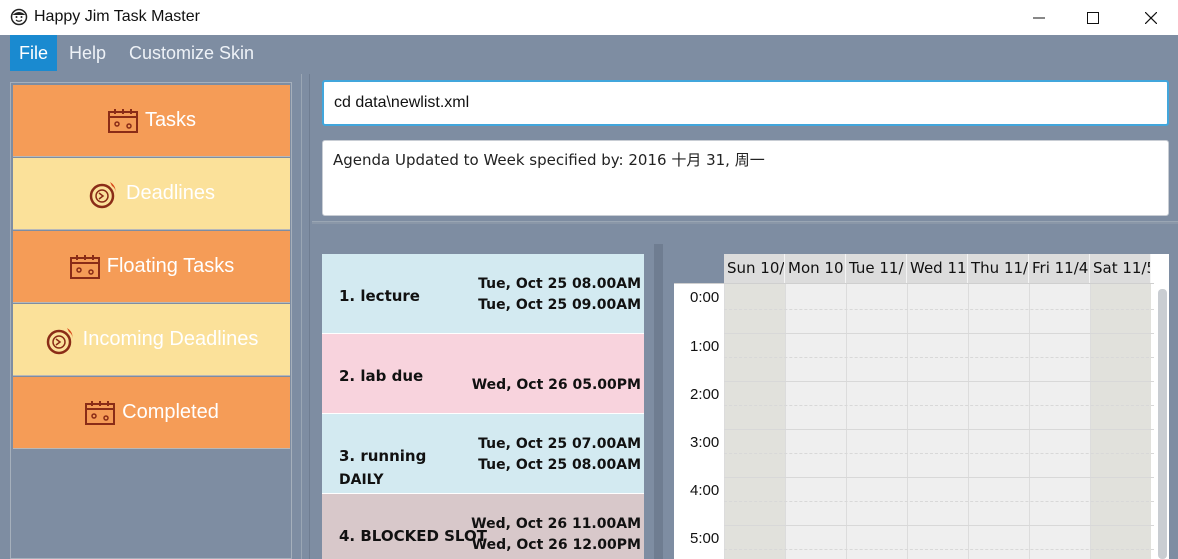 Image resolution: width=1178 pixels, height=559 pixels. Describe the element at coordinates (699, 268) in the screenshot. I see `calendar-corner` at that location.